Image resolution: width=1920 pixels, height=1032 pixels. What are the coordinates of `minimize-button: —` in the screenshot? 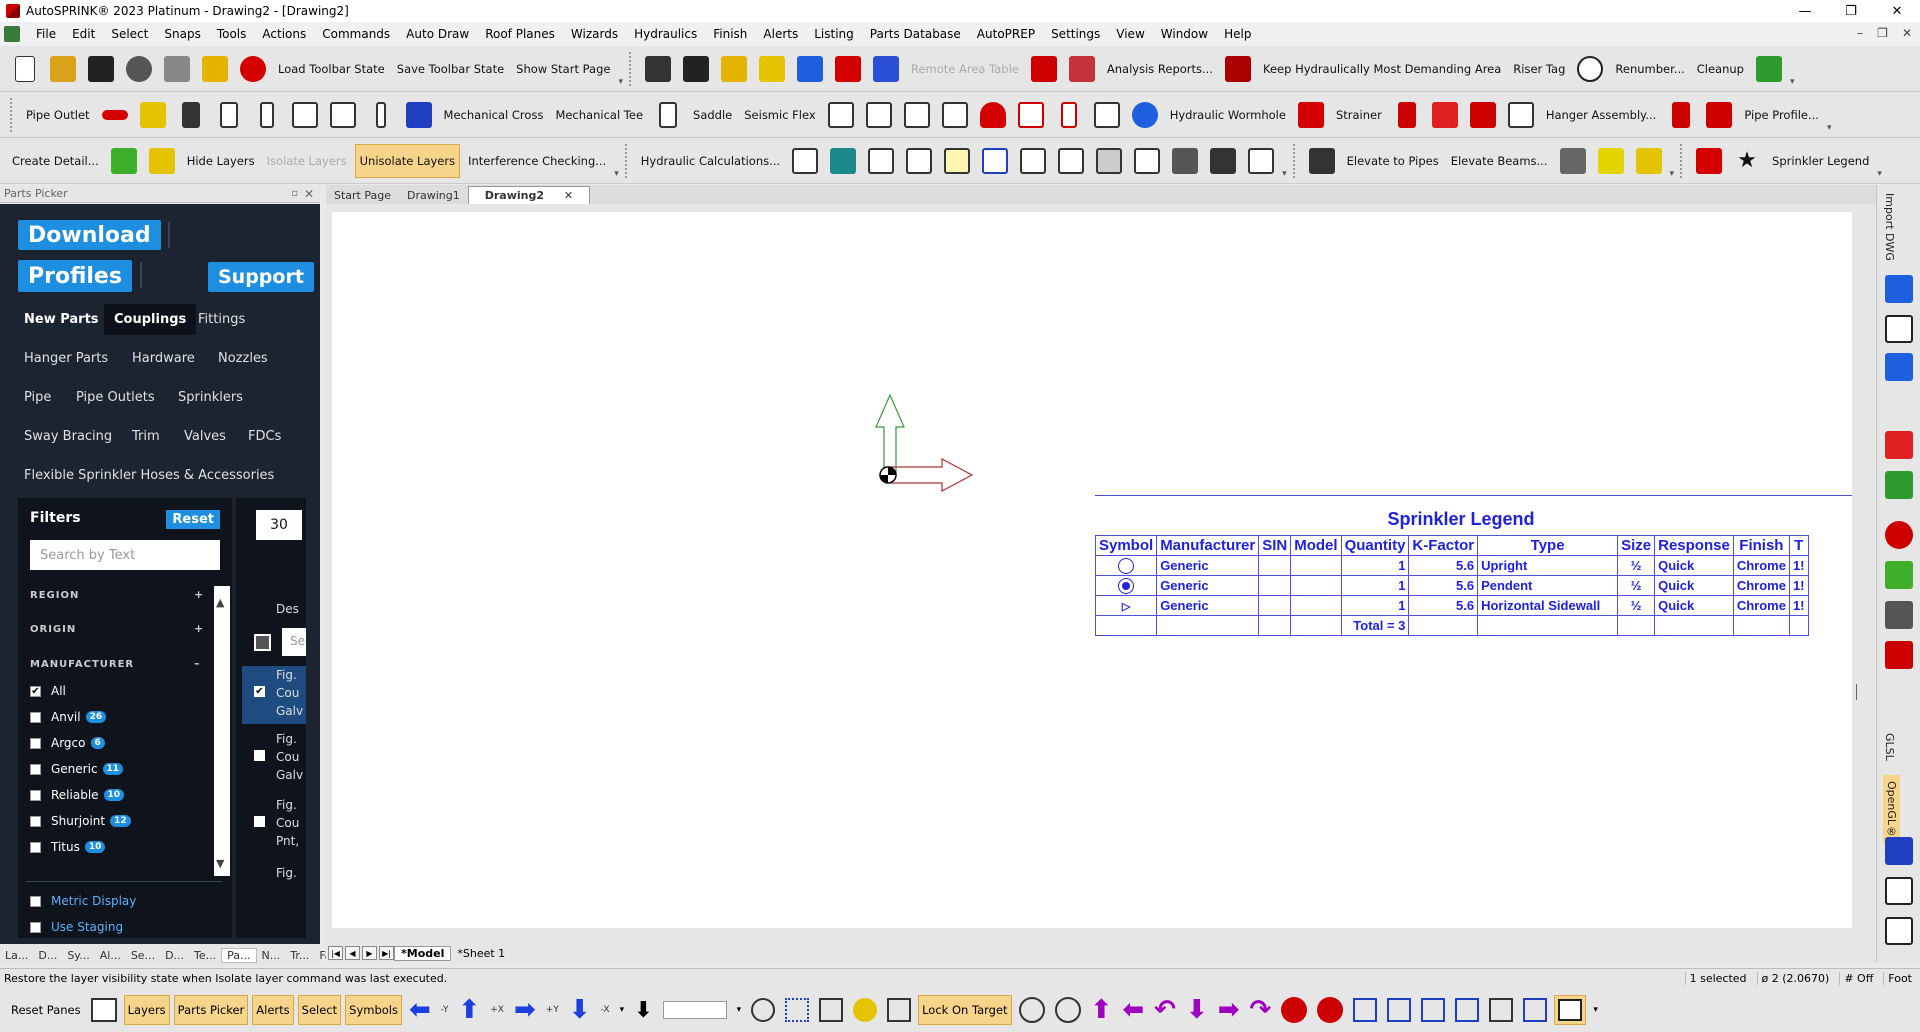 It's located at (1805, 11).